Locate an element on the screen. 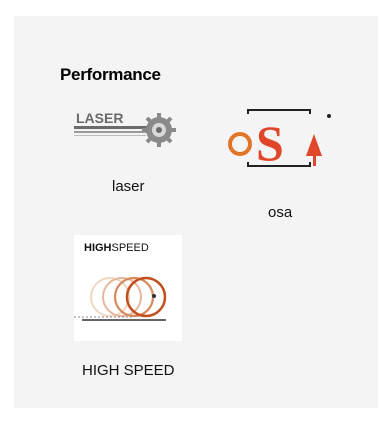  osa-logo-icon: S is located at coordinates (279, 140).